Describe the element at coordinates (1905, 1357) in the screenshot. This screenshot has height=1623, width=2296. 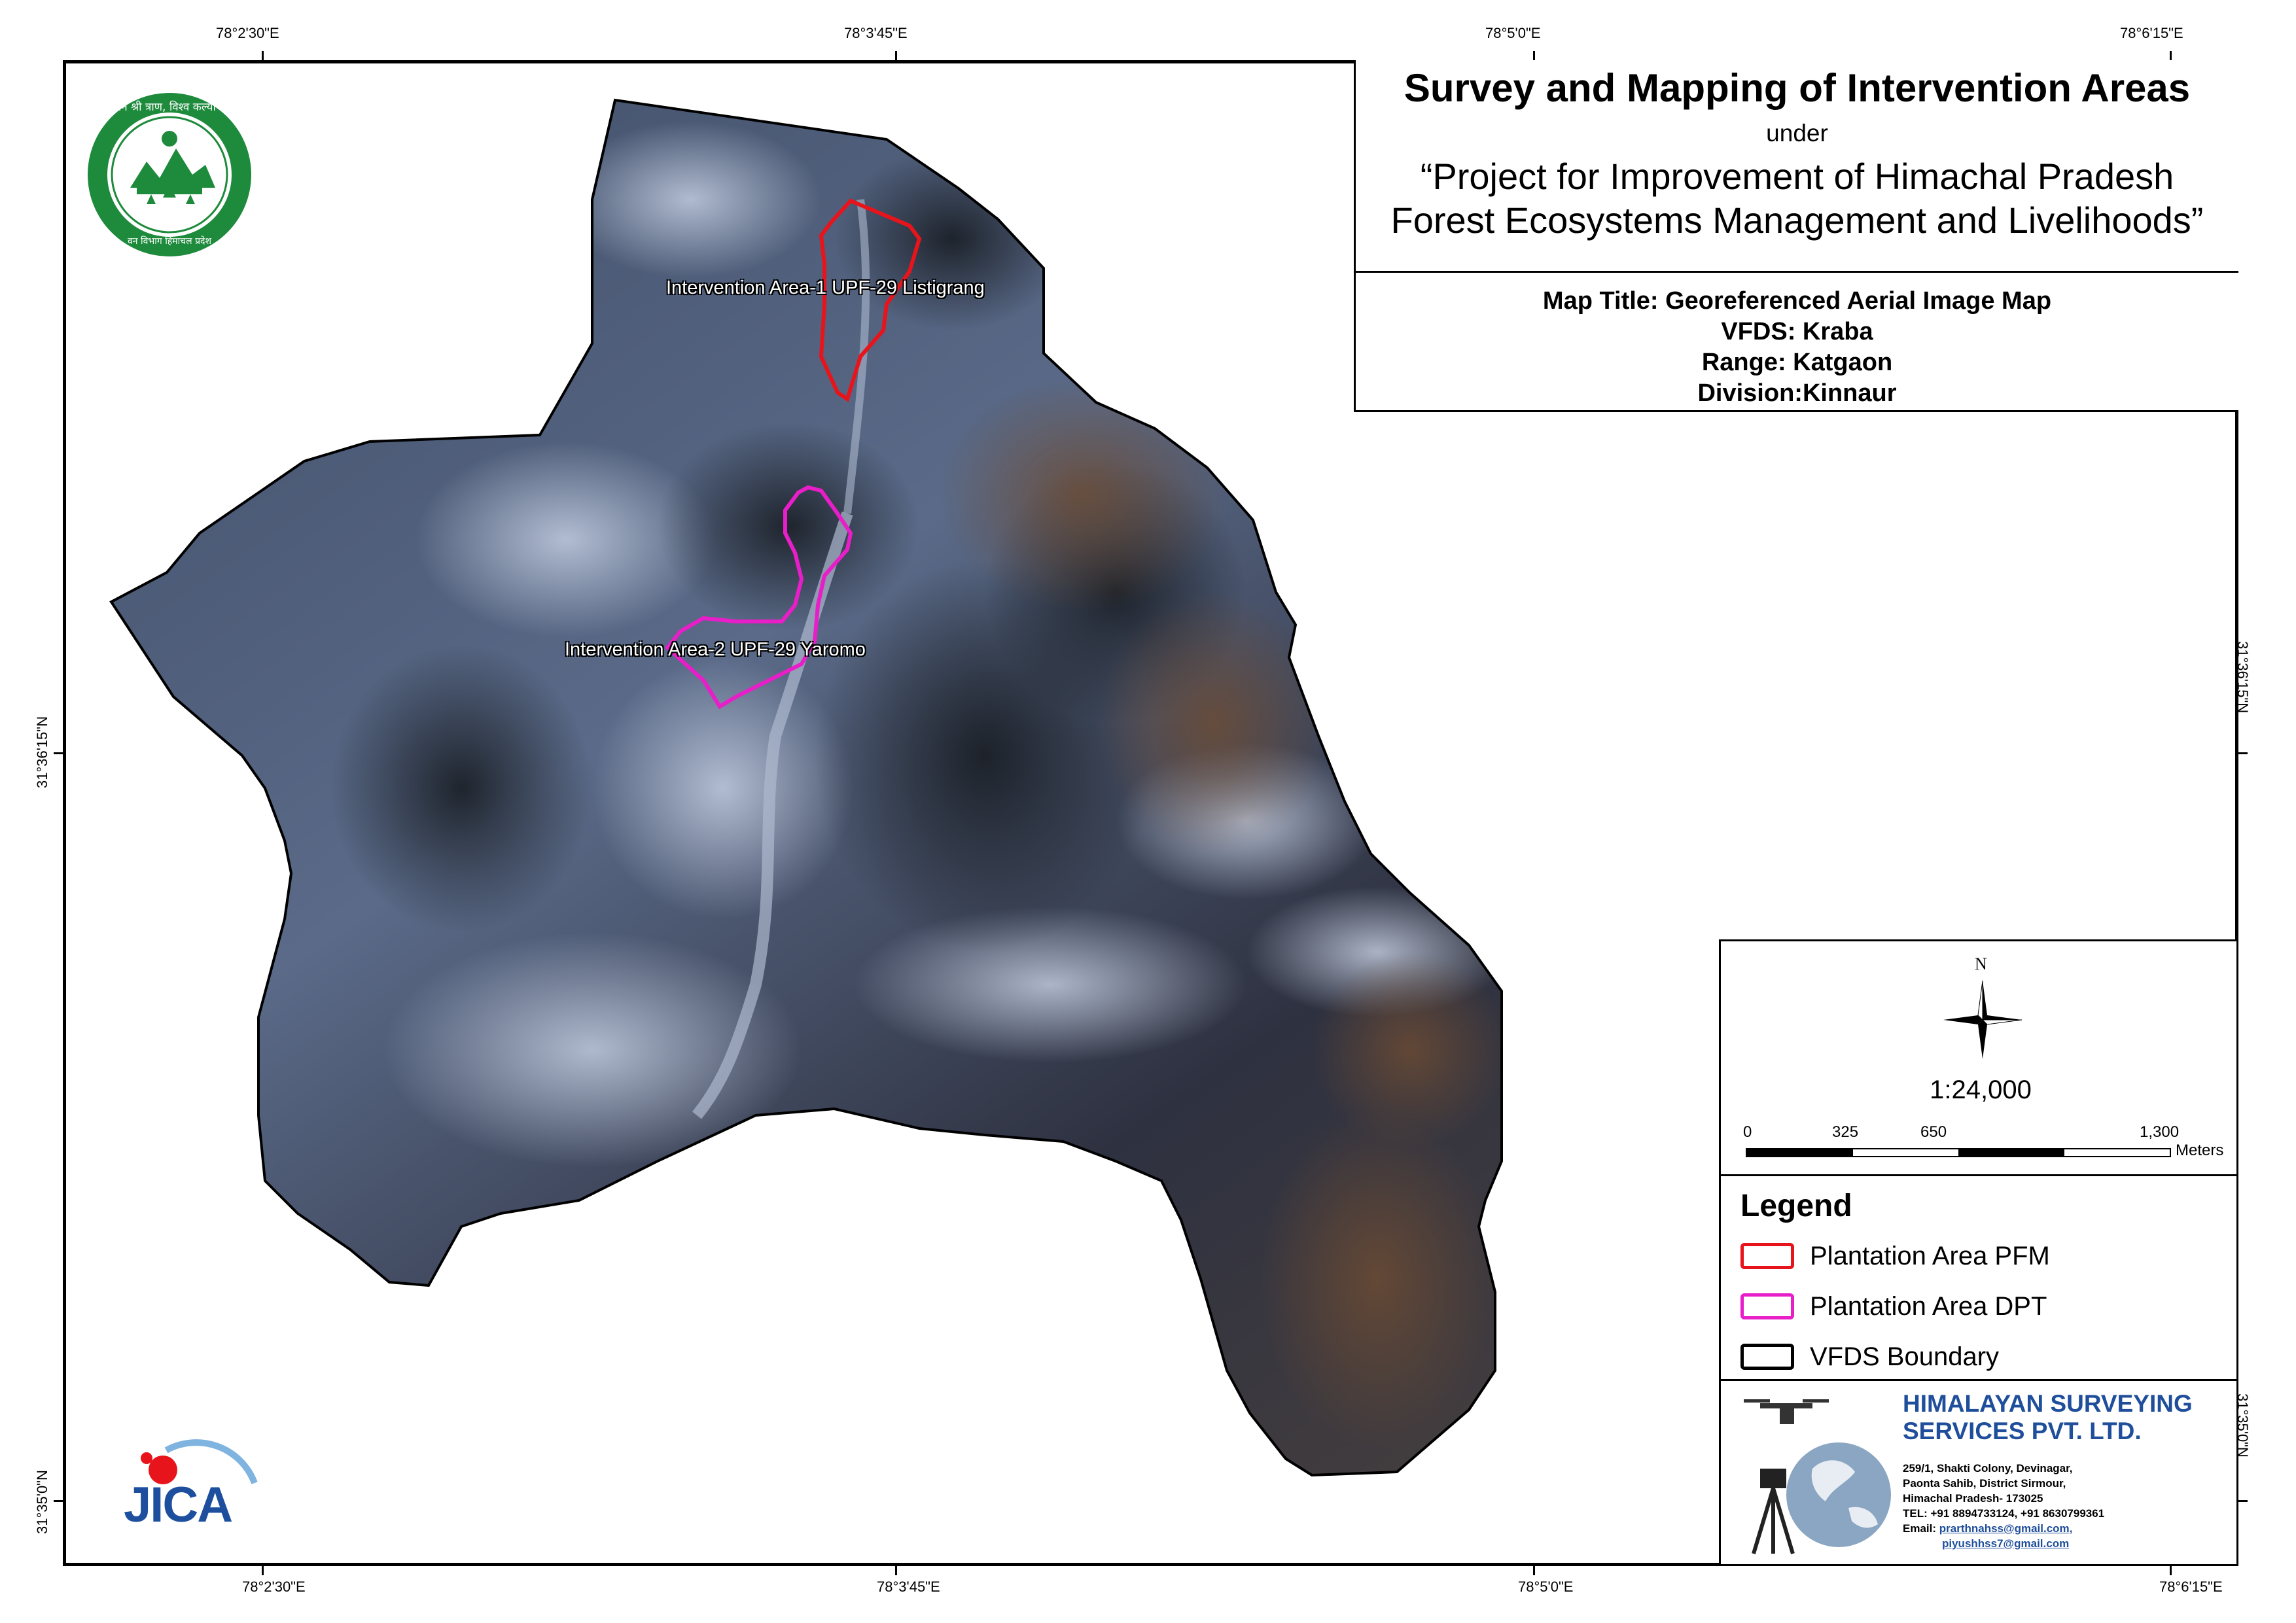
I see `legend-label-vfds: VFDS Boundary` at that location.